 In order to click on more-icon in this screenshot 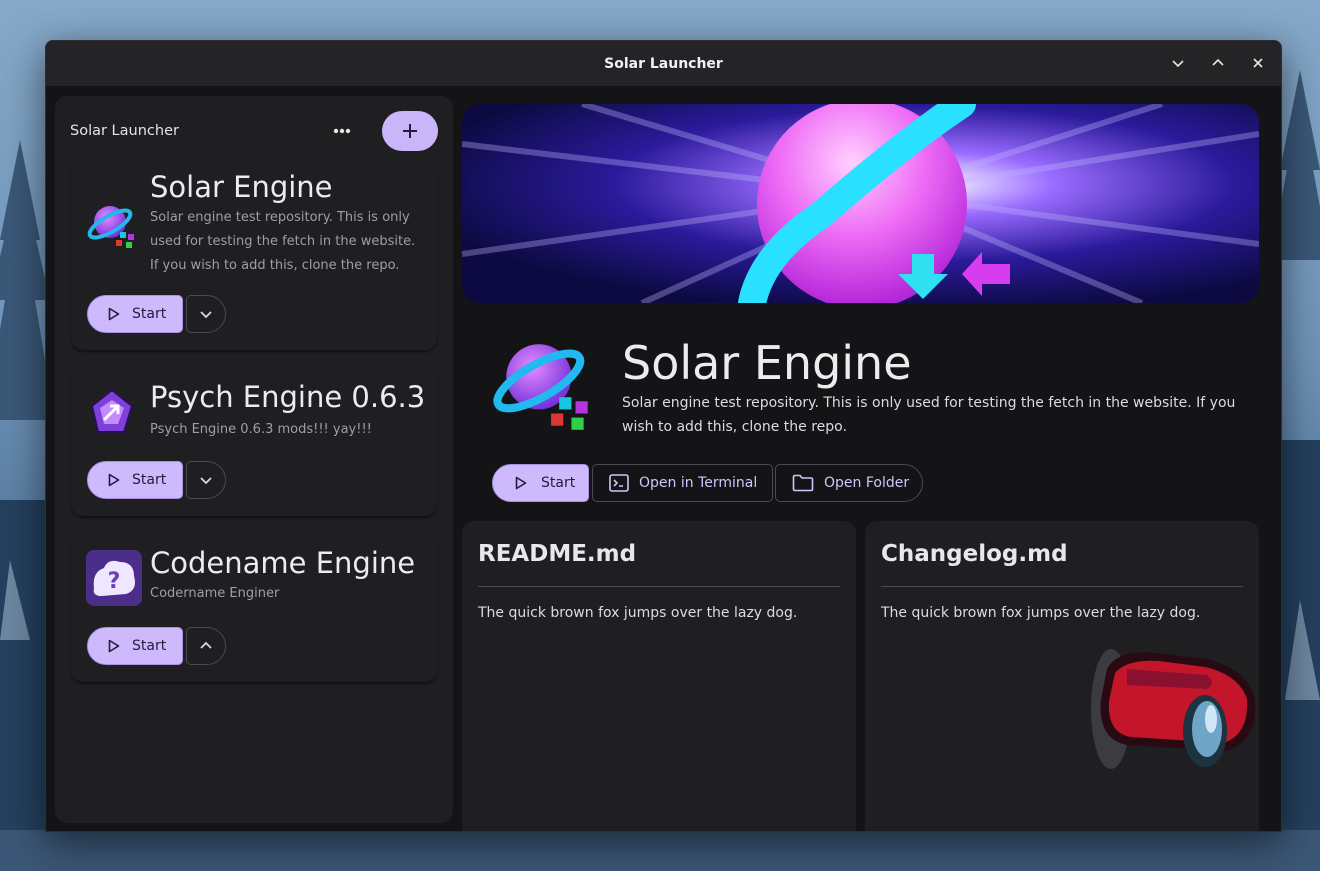, I will do `click(342, 131)`.